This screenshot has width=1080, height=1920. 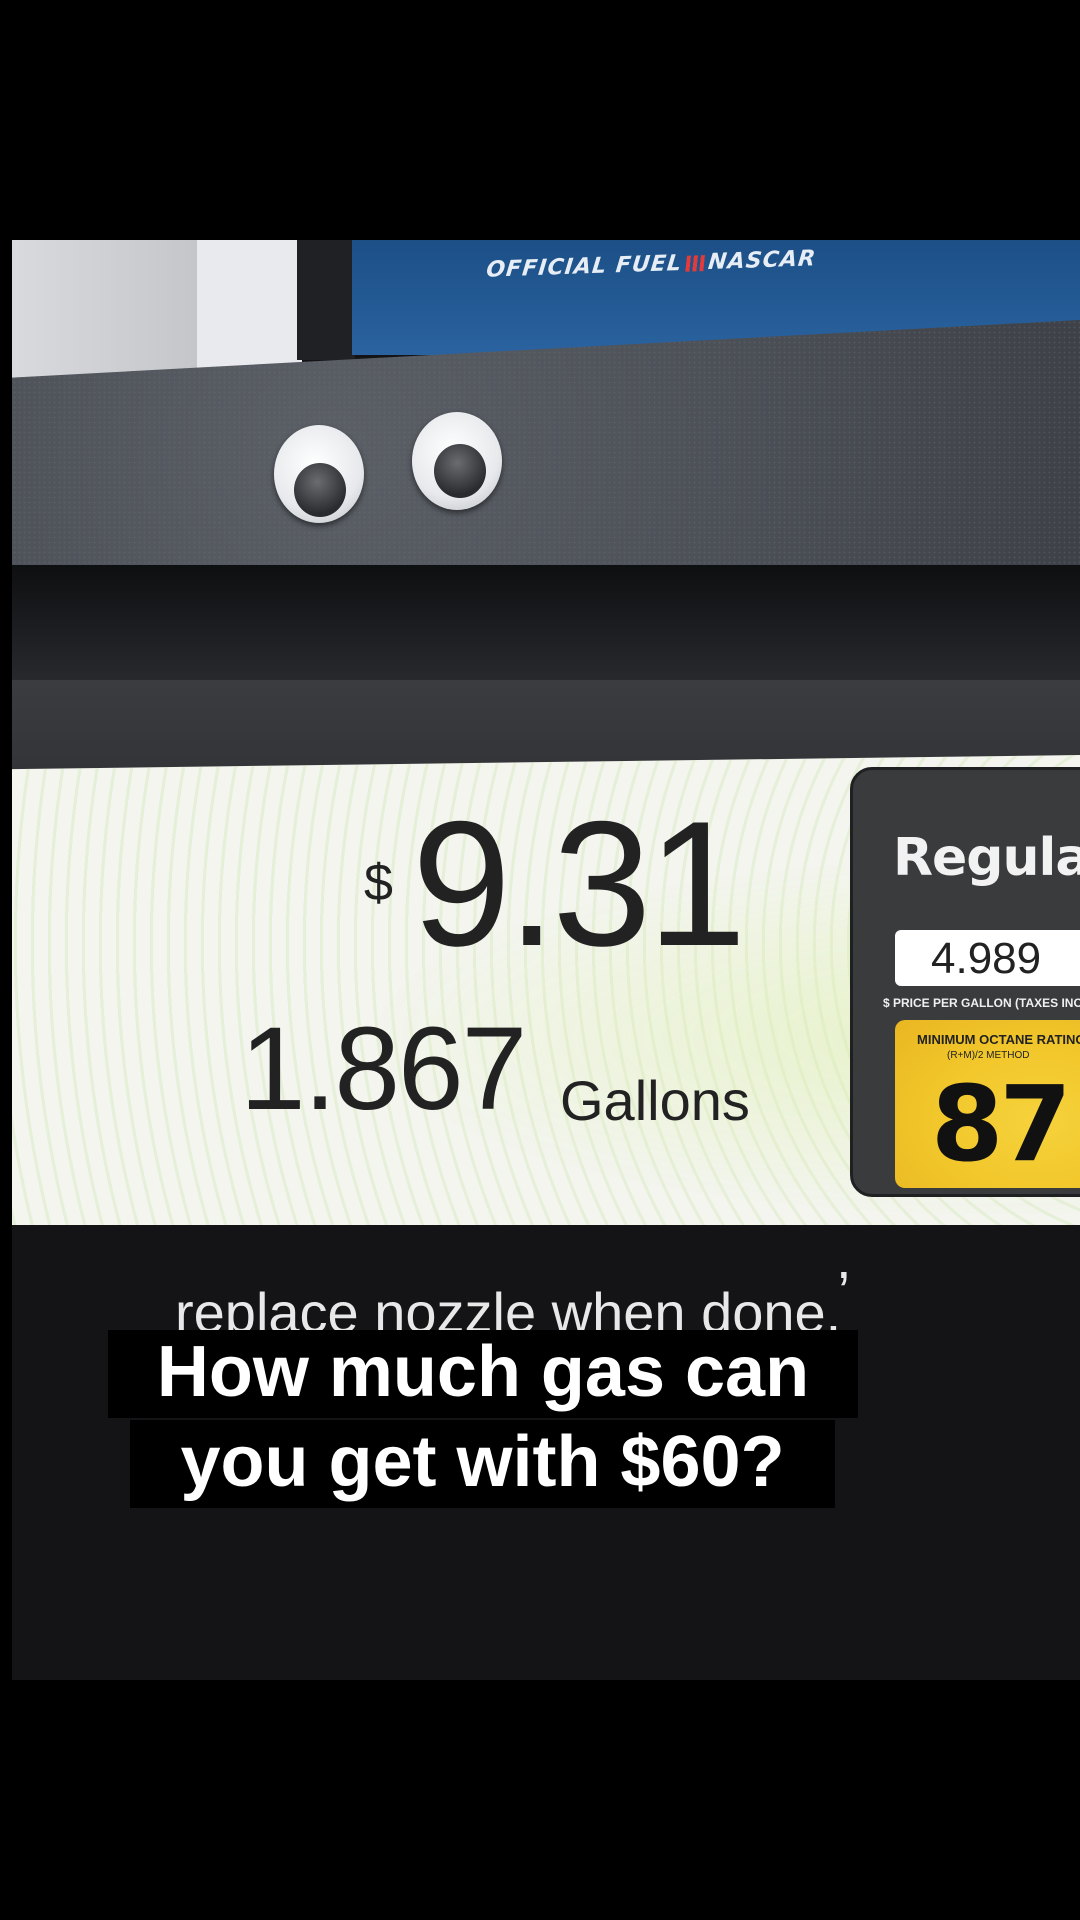 What do you see at coordinates (378, 883) in the screenshot?
I see `dollar-sign: $` at bounding box center [378, 883].